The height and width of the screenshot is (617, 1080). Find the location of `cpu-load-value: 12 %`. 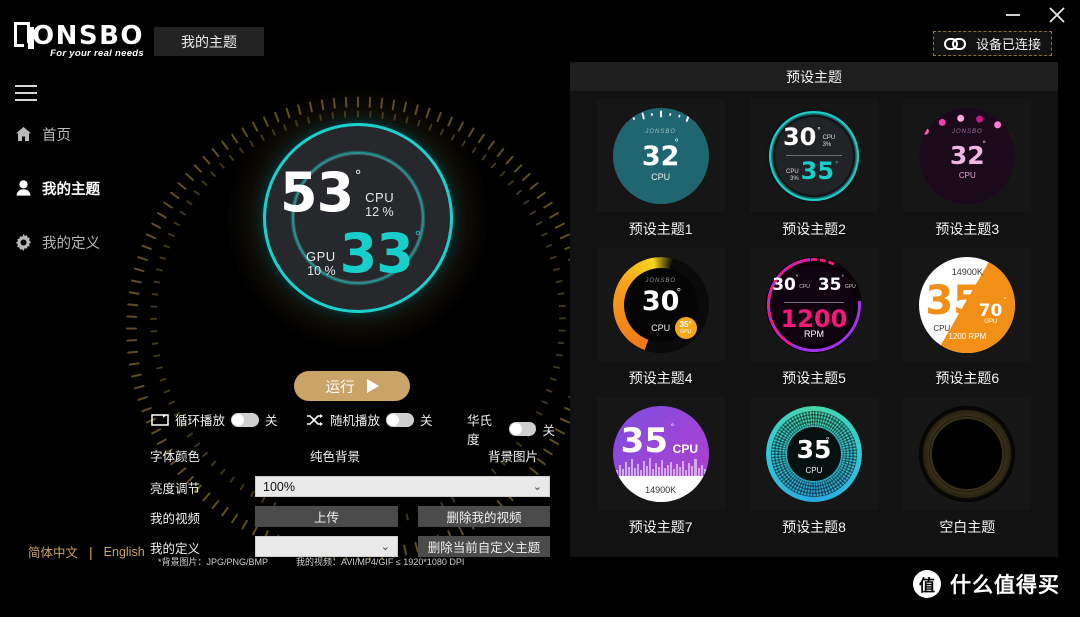

cpu-load-value: 12 % is located at coordinates (379, 212).